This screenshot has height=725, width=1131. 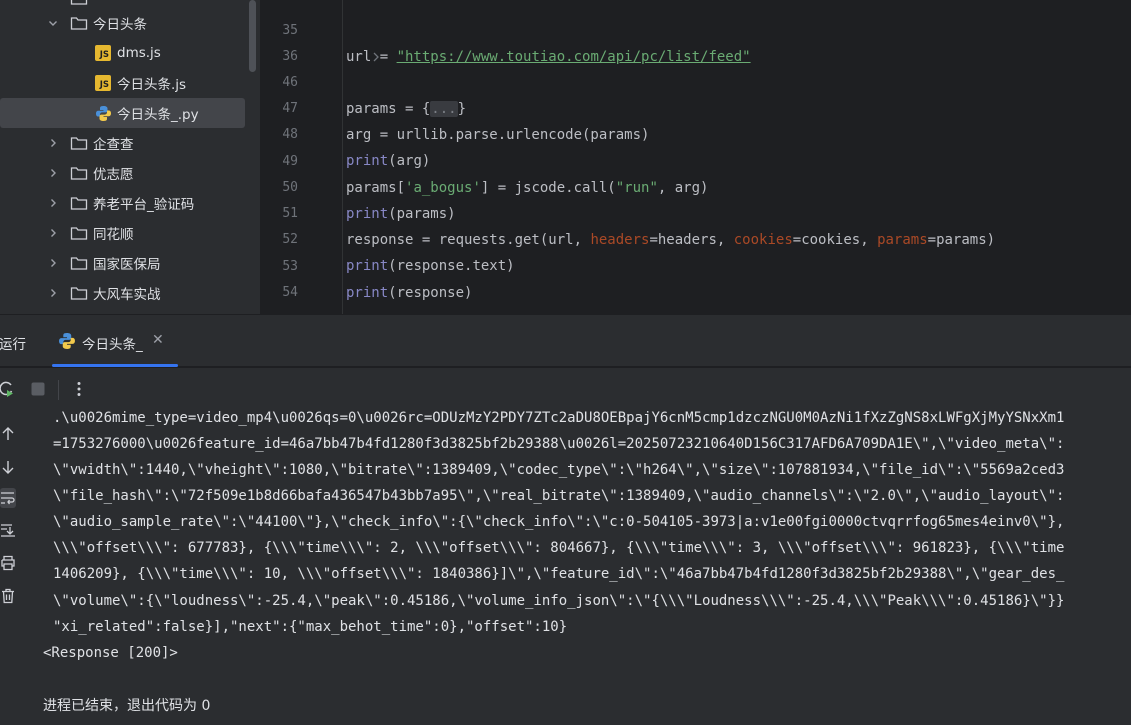 I want to click on tree-scrollbar, so click(x=252, y=36).